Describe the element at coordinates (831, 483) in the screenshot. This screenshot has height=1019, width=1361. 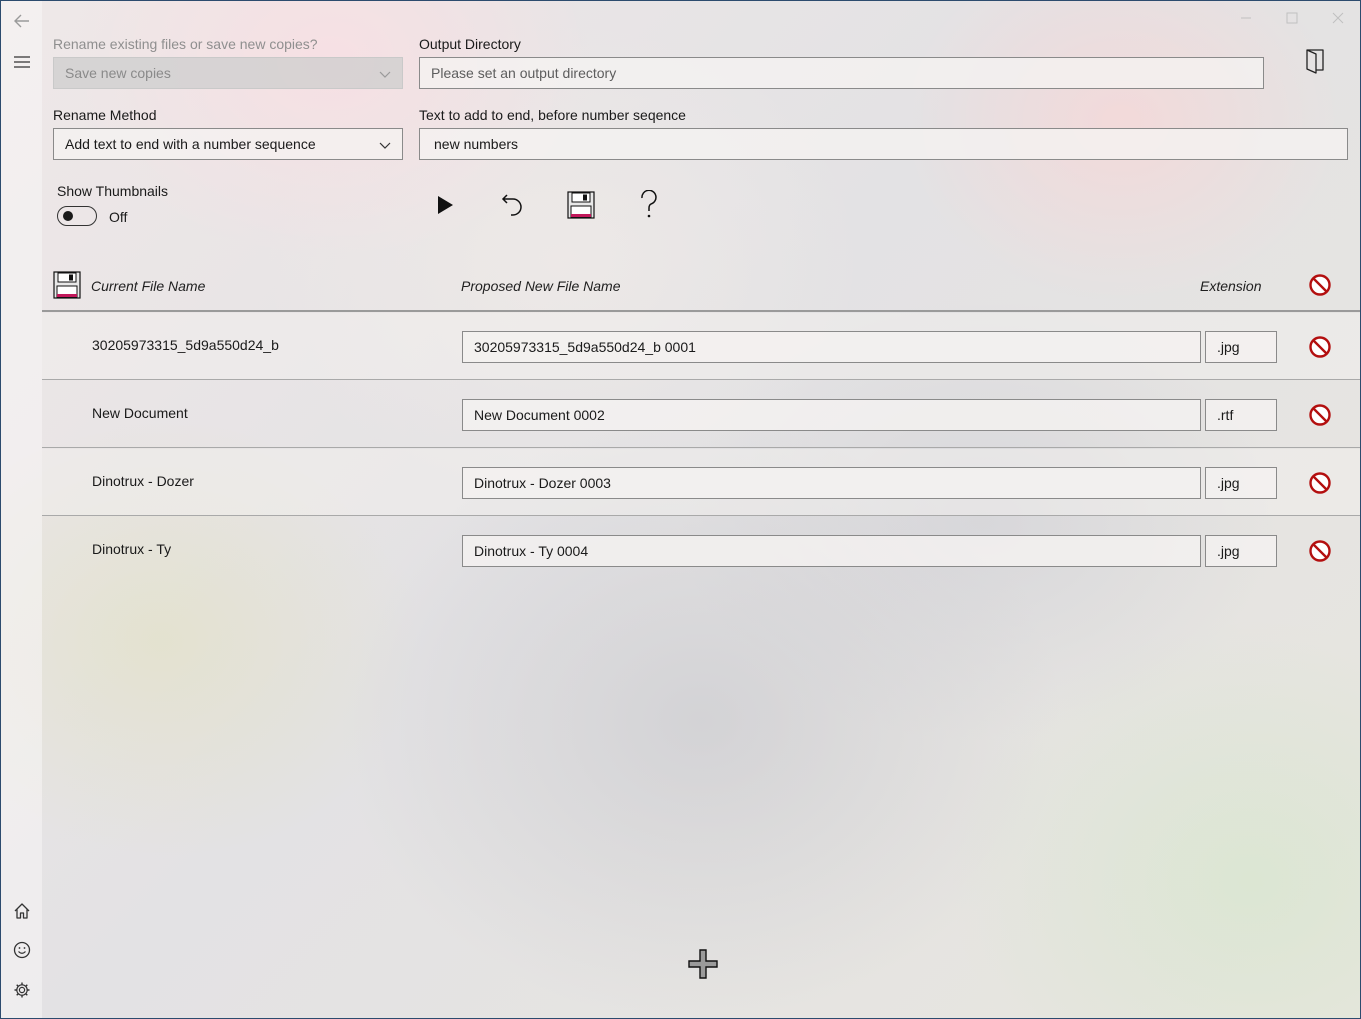
I see `proposed-name-input: Dinotrux - Dozer 0003` at that location.